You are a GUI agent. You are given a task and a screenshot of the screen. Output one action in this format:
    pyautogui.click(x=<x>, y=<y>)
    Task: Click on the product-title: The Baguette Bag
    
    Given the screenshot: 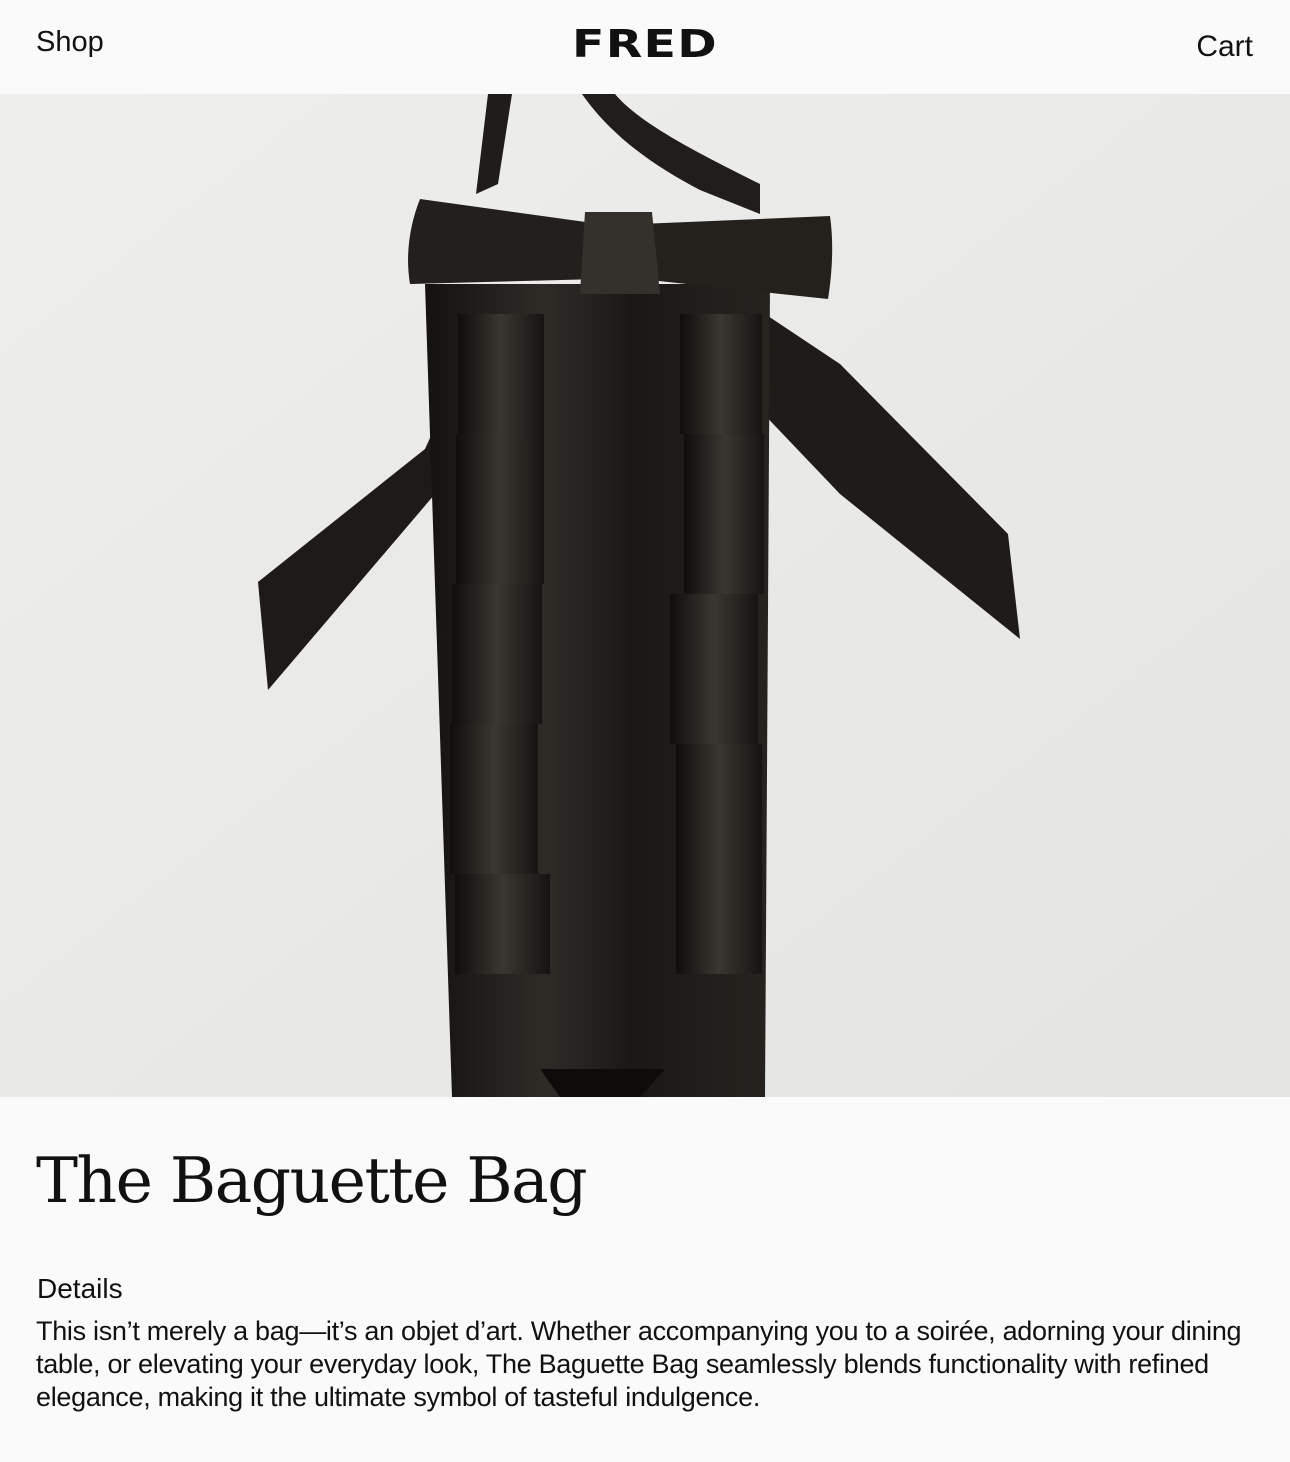 What is the action you would take?
    pyautogui.click(x=312, y=1180)
    